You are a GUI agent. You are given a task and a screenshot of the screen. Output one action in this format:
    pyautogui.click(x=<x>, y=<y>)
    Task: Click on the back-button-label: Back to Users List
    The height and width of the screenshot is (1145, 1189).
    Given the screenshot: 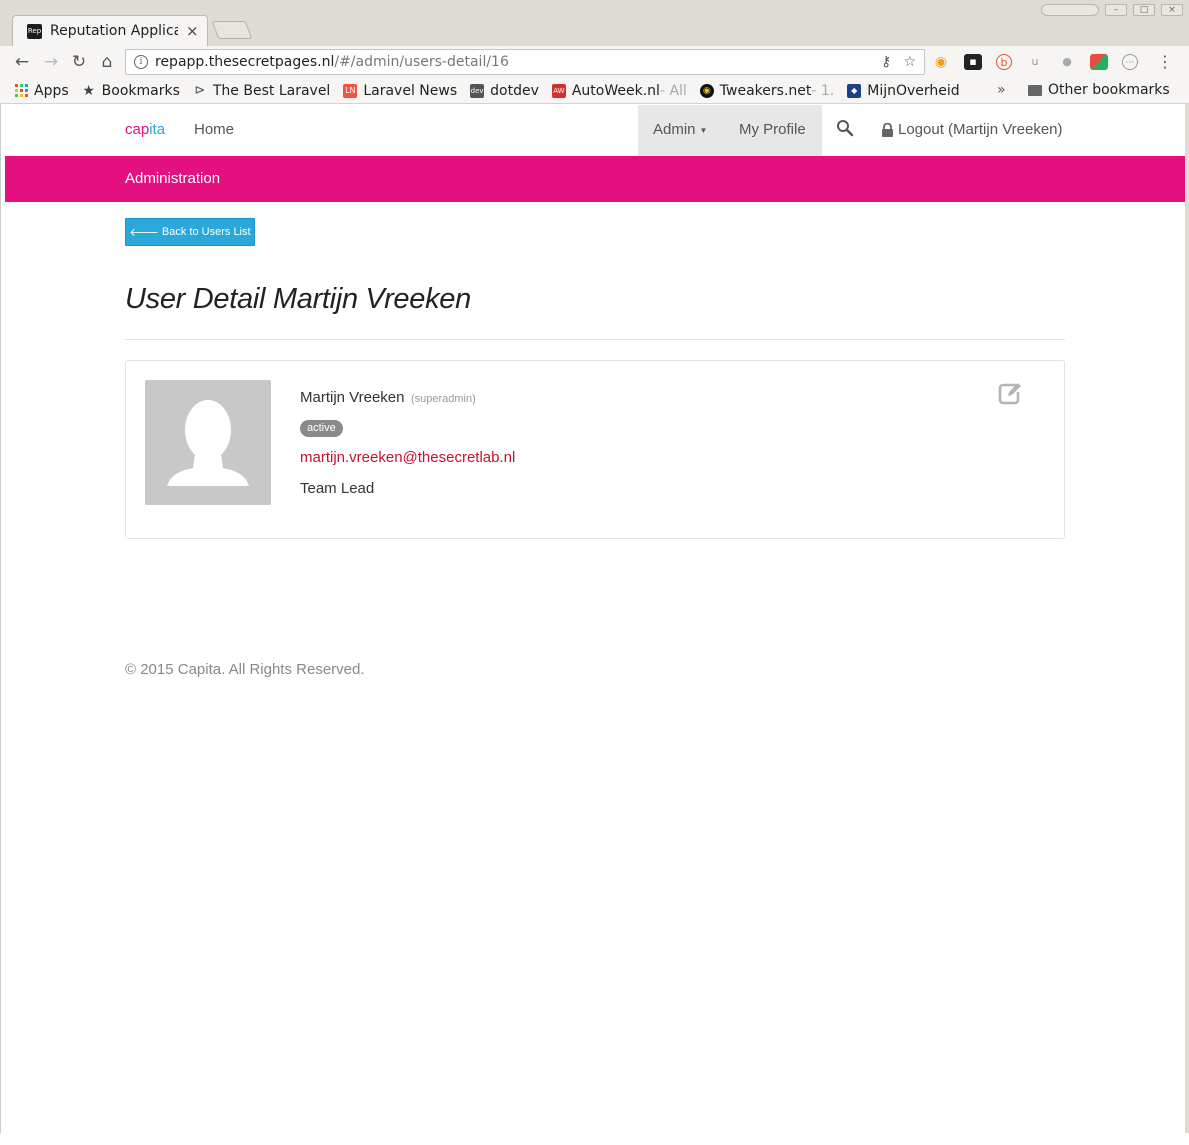 What is the action you would take?
    pyautogui.click(x=206, y=232)
    